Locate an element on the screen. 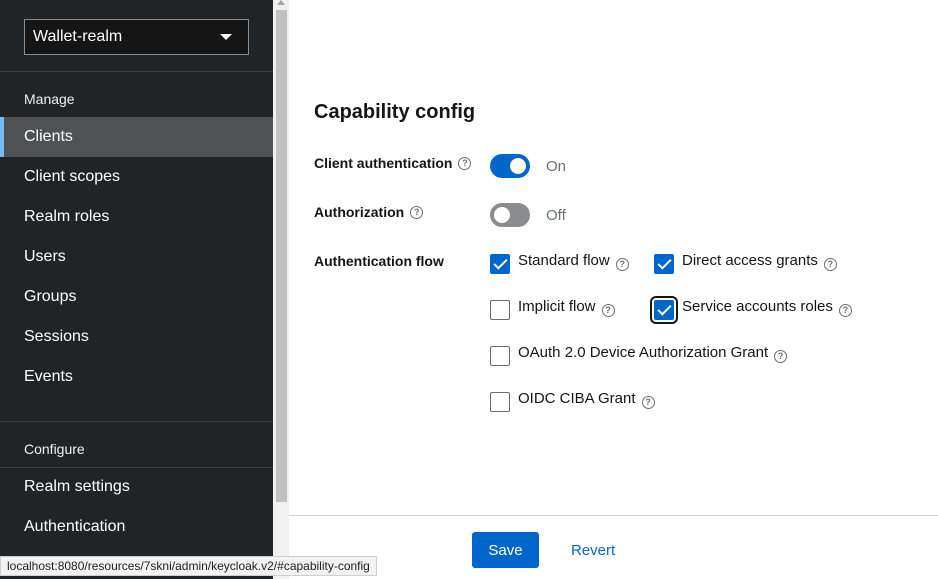 This screenshot has width=938, height=579. device-authorization-grant-option: OAuth 2.0 Device Authorization Grant ? is located at coordinates (639, 354).